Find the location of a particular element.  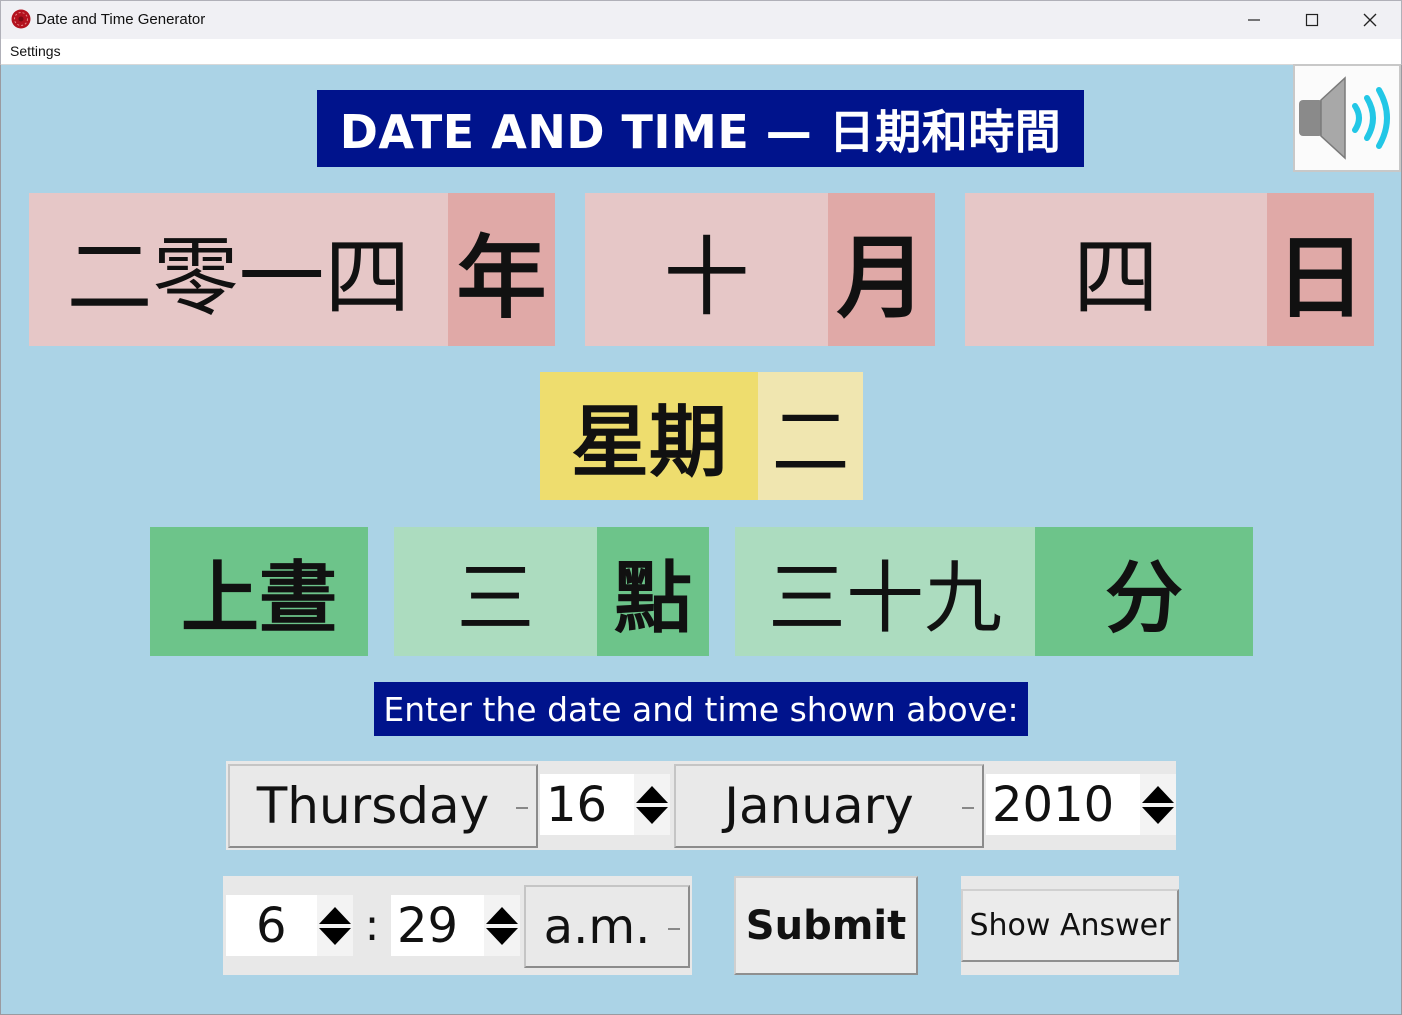

year-spinbox-value: 2010 is located at coordinates (1053, 804).